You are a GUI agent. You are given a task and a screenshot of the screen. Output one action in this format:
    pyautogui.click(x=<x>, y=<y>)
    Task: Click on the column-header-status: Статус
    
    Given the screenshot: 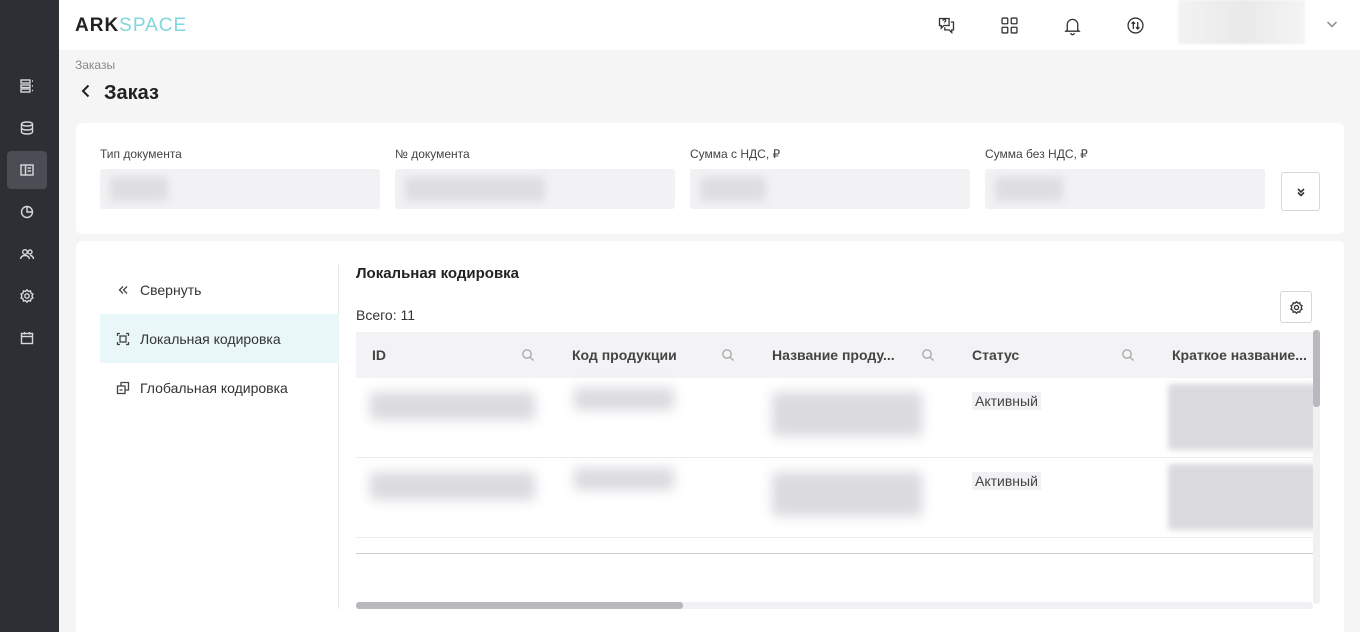 What is the action you would take?
    pyautogui.click(x=1064, y=355)
    